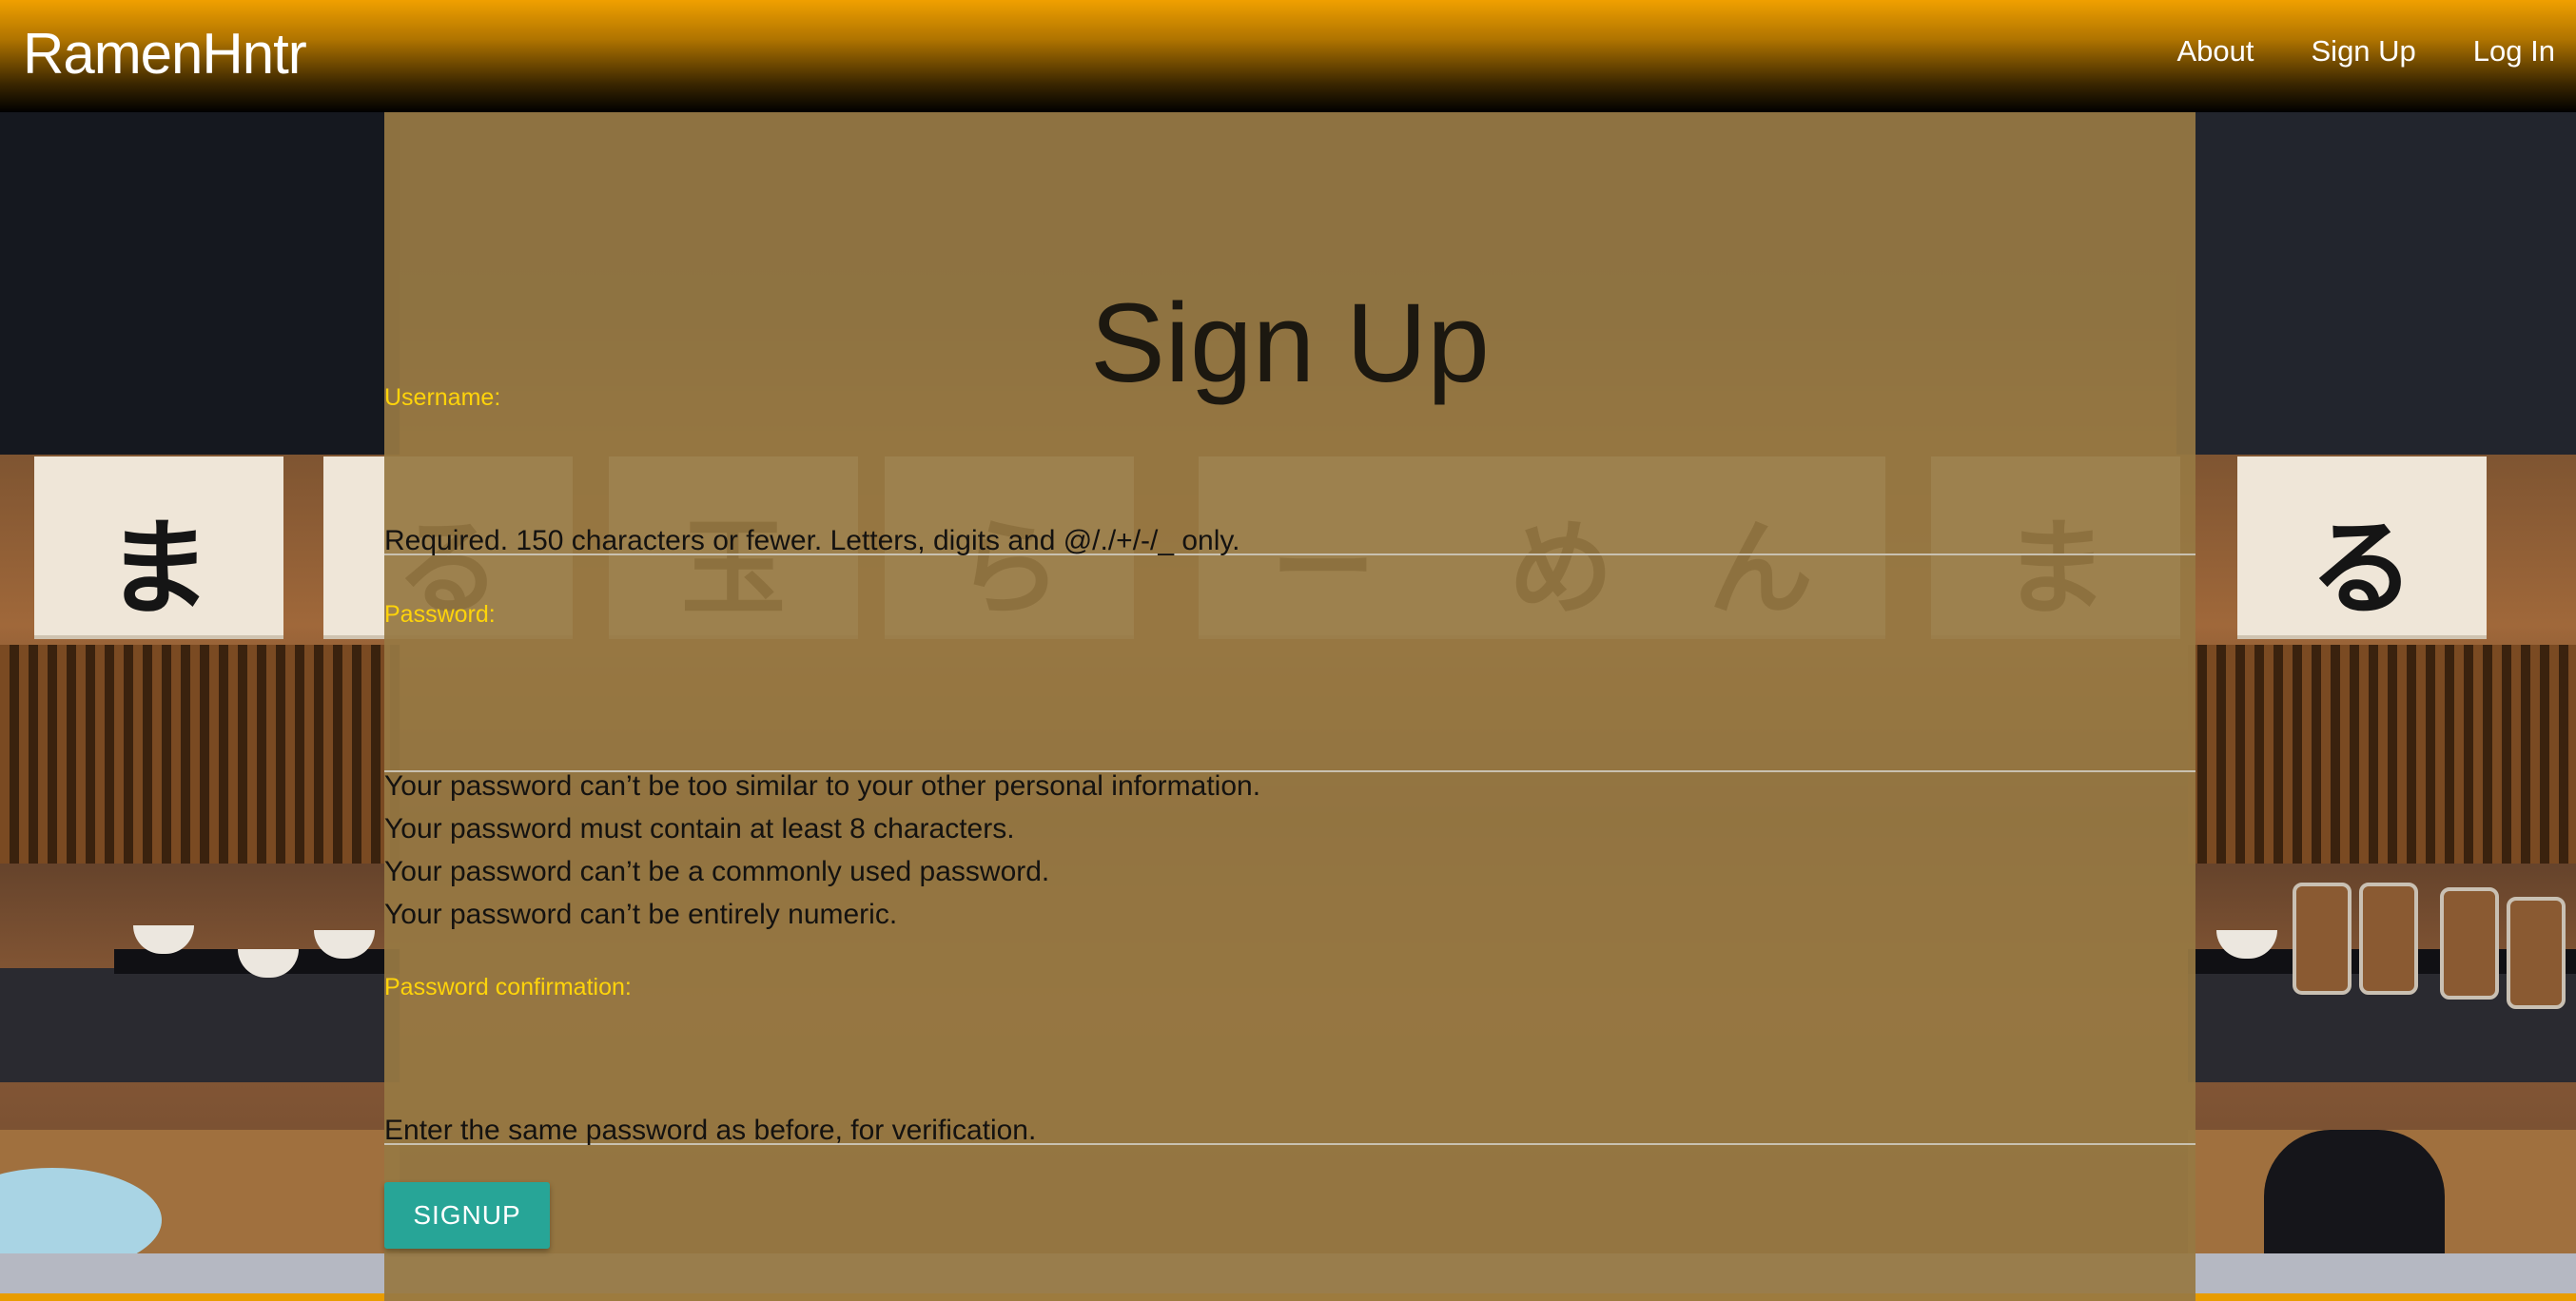 This screenshot has width=2576, height=1301. Describe the element at coordinates (1290, 741) in the screenshot. I see `password-input` at that location.